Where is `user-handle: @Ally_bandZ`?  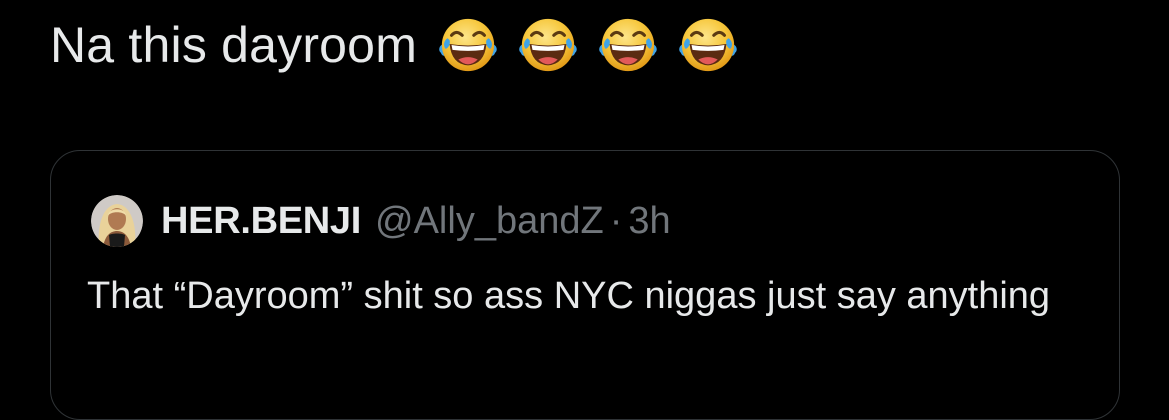 user-handle: @Ally_bandZ is located at coordinates (489, 221).